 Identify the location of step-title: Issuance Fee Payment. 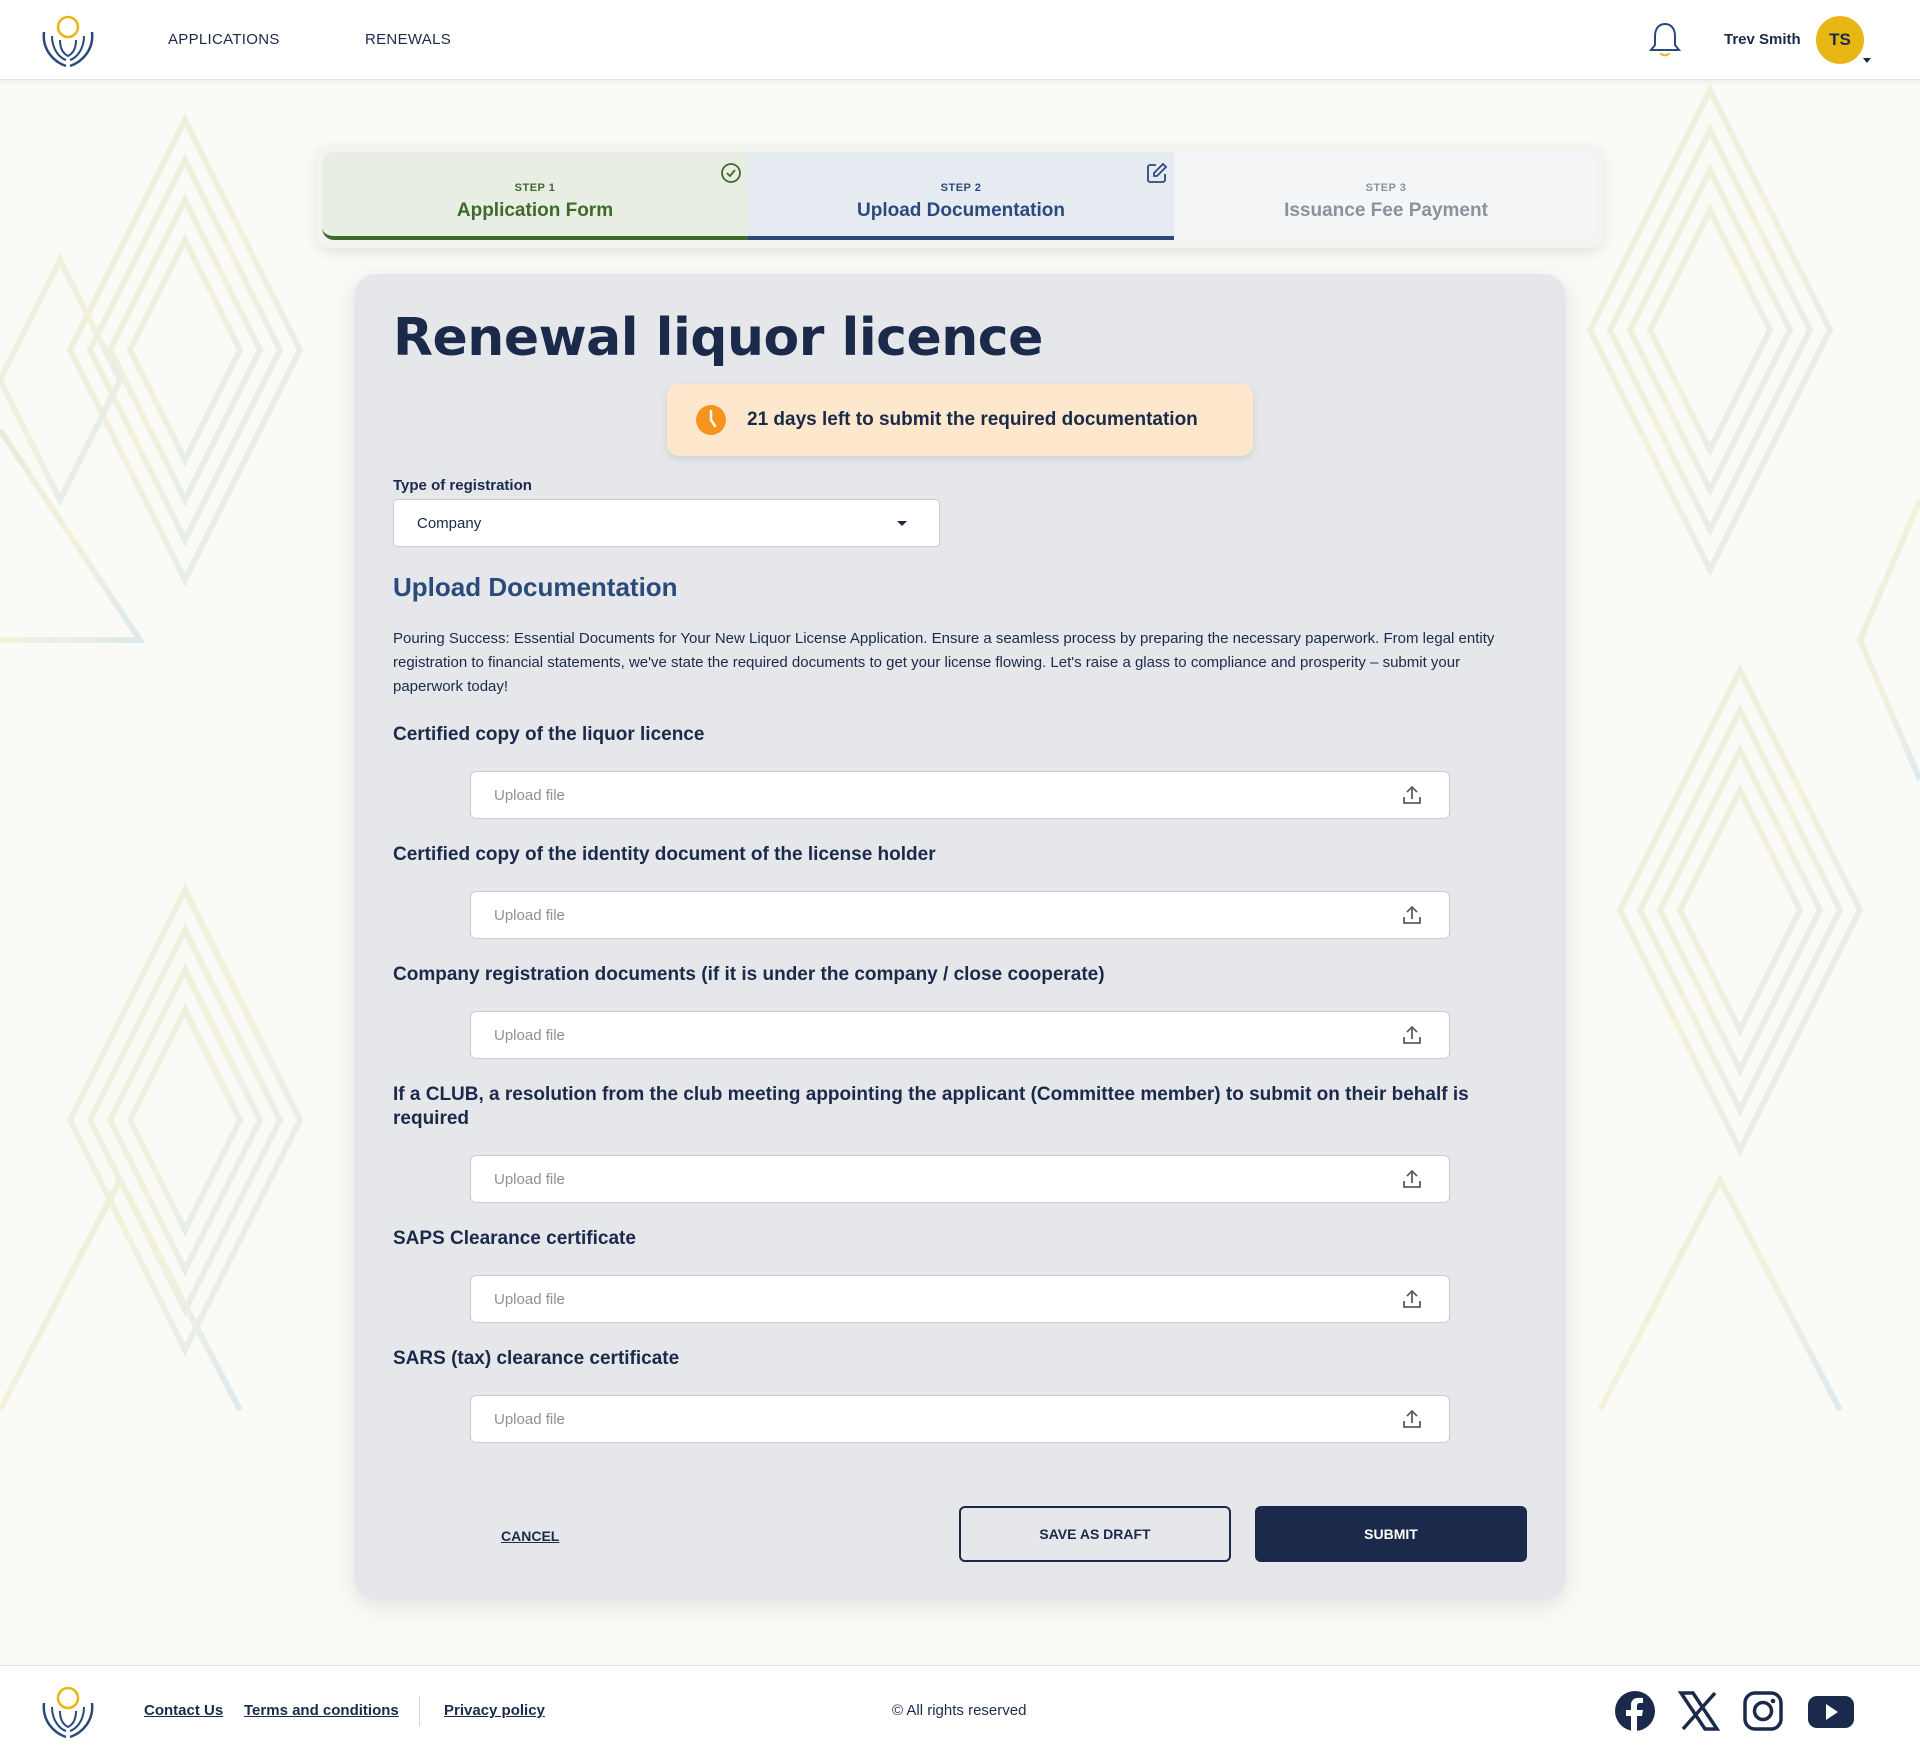
(1386, 210).